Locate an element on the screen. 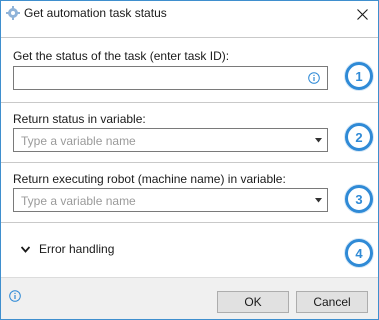  close-icon is located at coordinates (362, 14).